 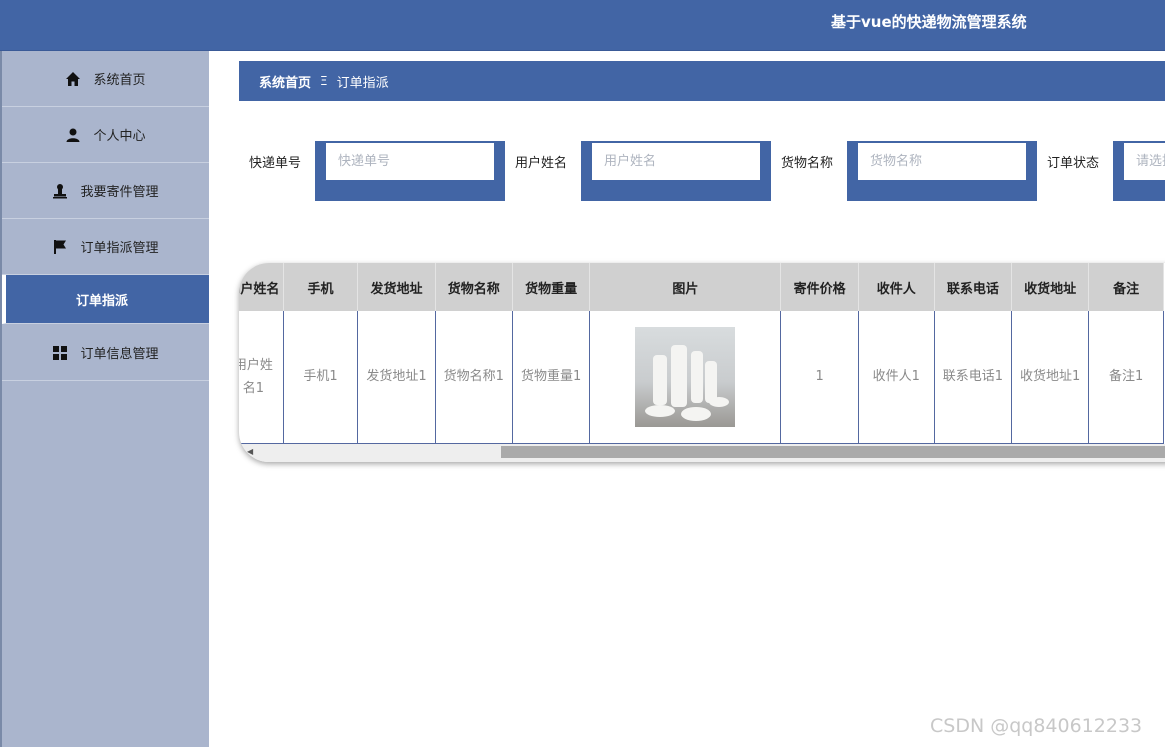 What do you see at coordinates (60, 352) in the screenshot?
I see `grid-icon` at bounding box center [60, 352].